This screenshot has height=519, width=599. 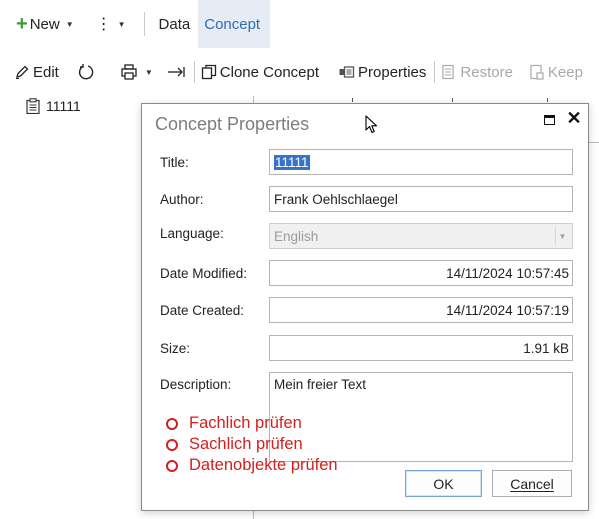 I want to click on print-button: ▼, so click(x=136, y=72).